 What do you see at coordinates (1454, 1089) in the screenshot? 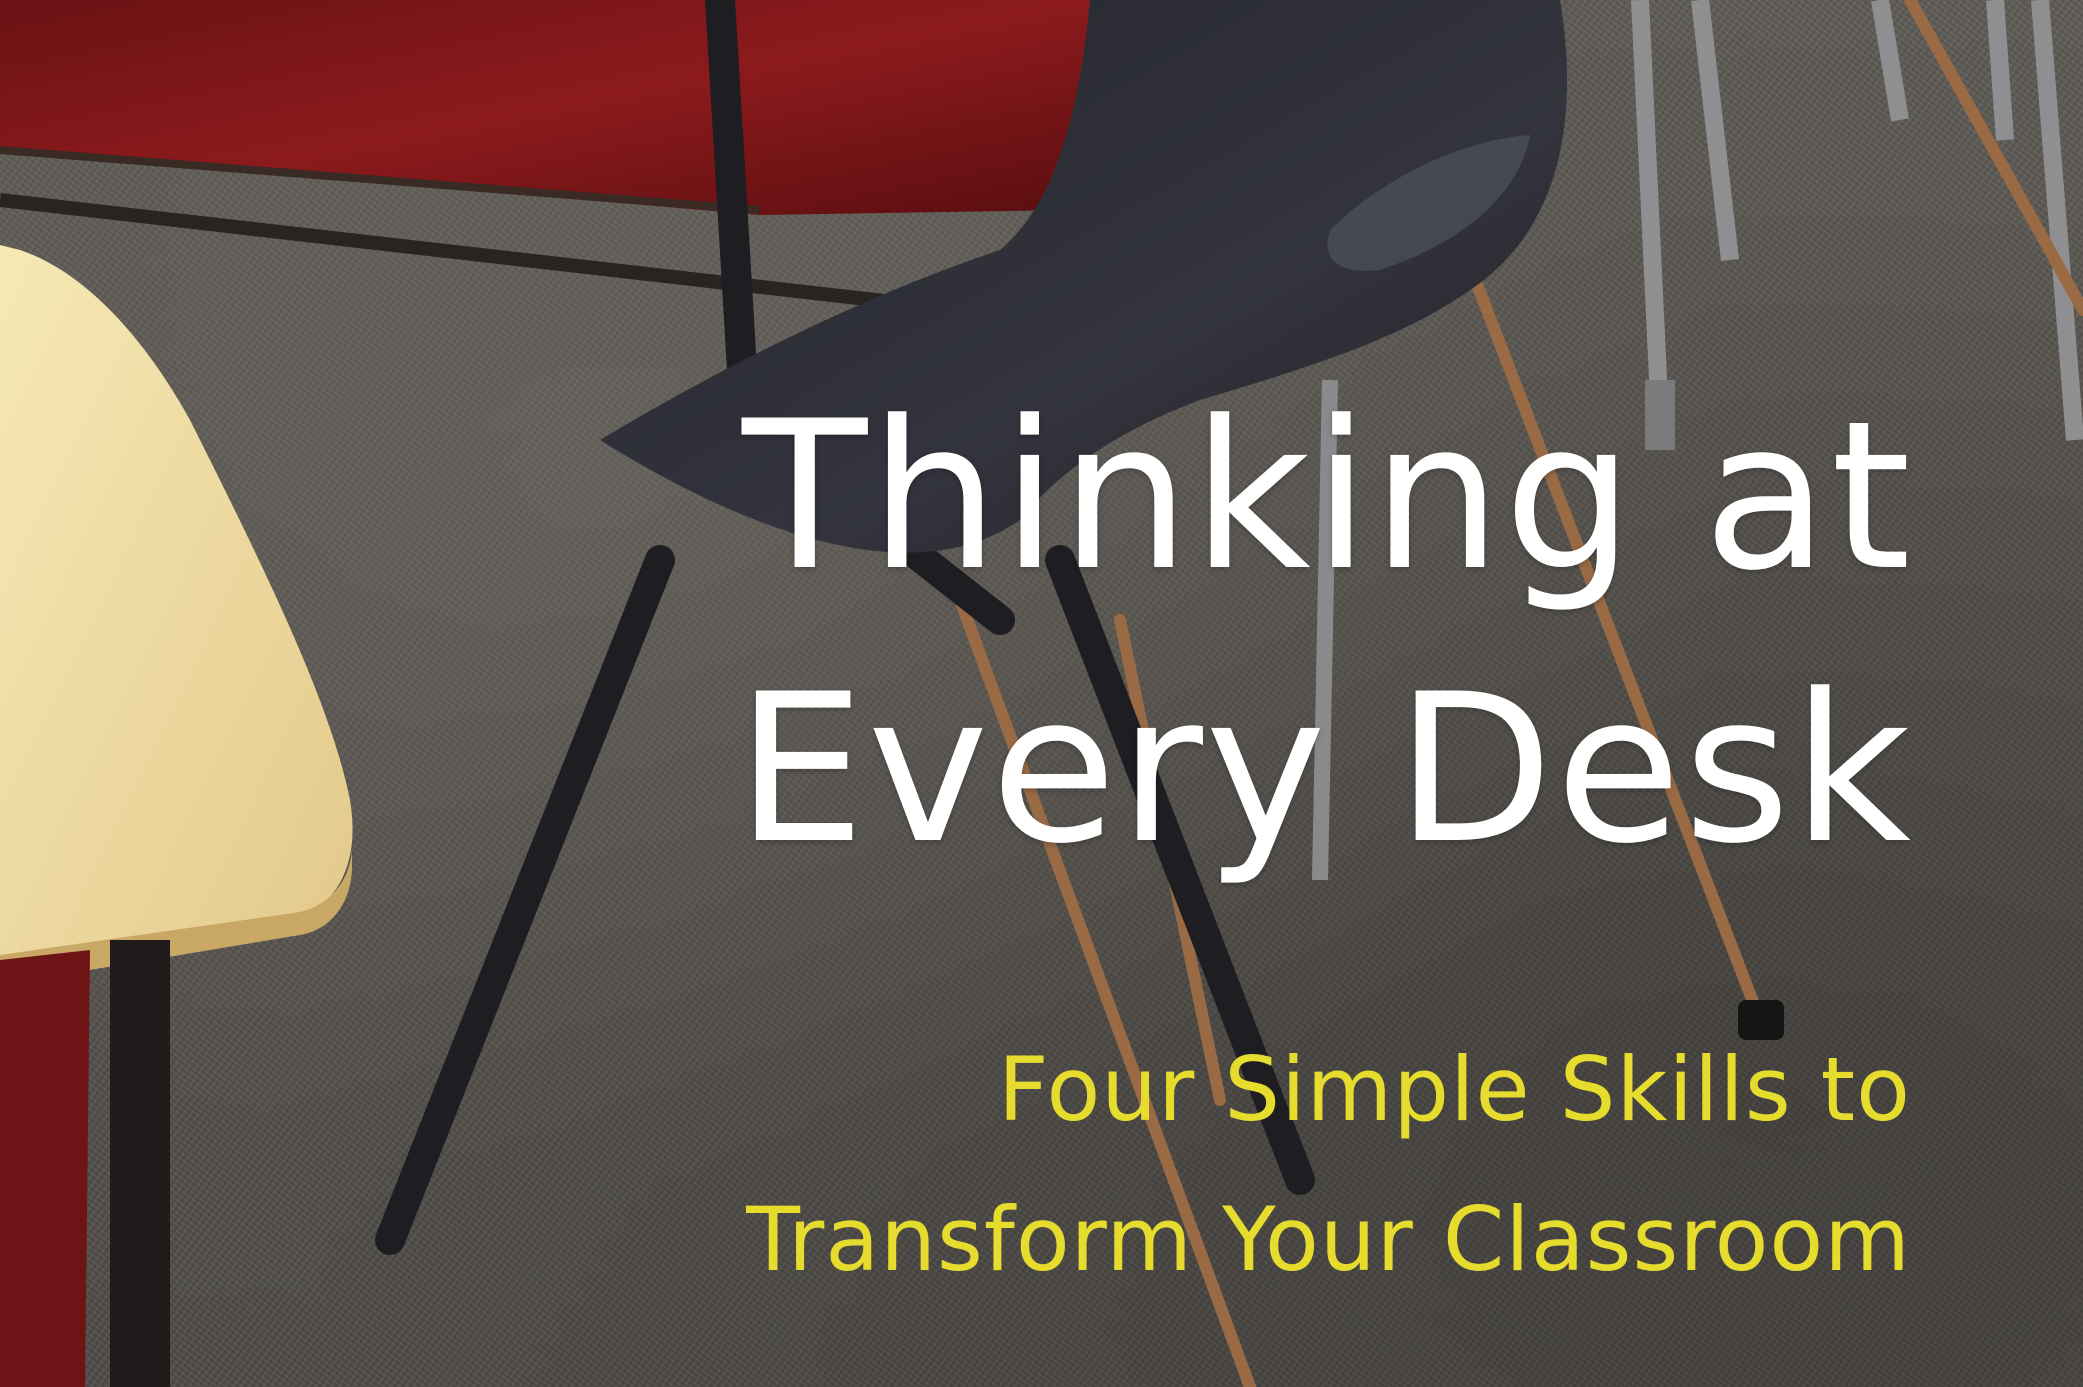
I see `cover-subtitle-line-1: Four Simple Skills to` at bounding box center [1454, 1089].